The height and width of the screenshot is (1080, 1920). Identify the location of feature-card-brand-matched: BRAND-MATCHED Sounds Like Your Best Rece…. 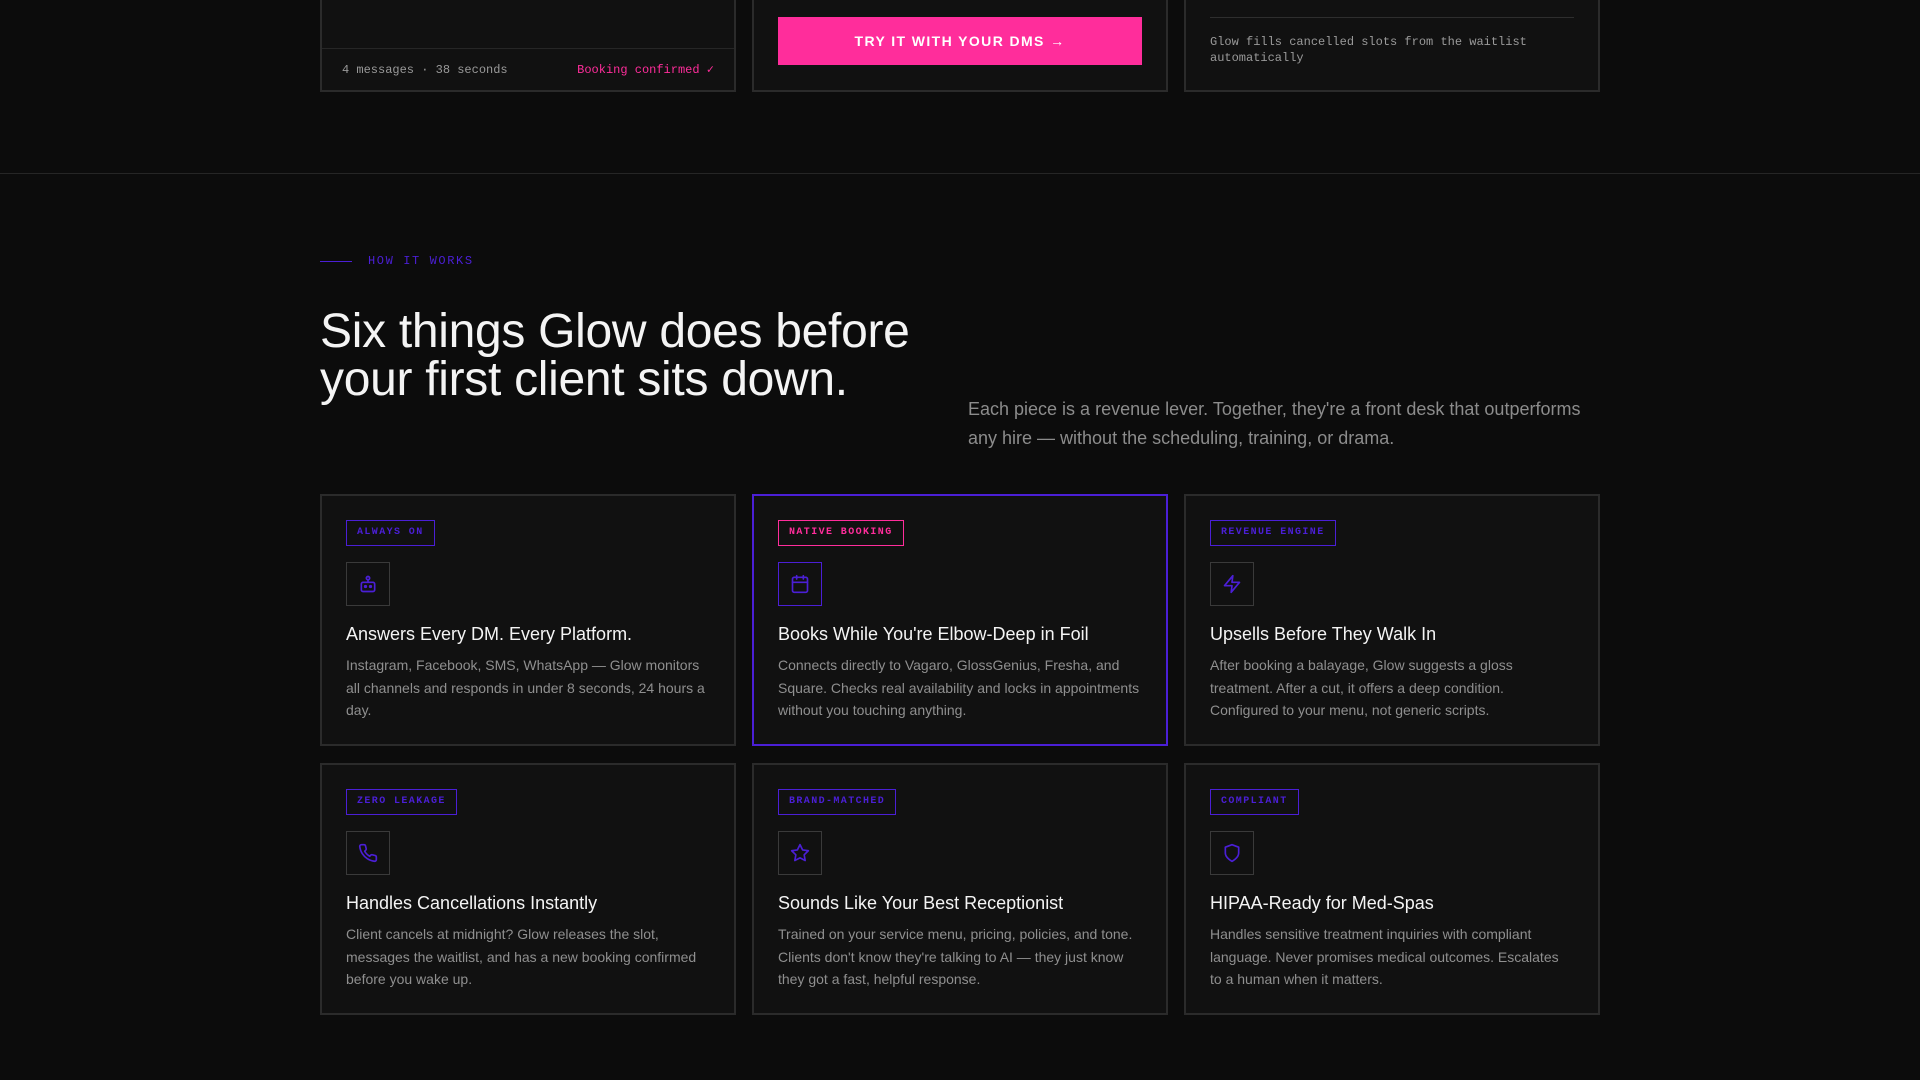
(960, 889).